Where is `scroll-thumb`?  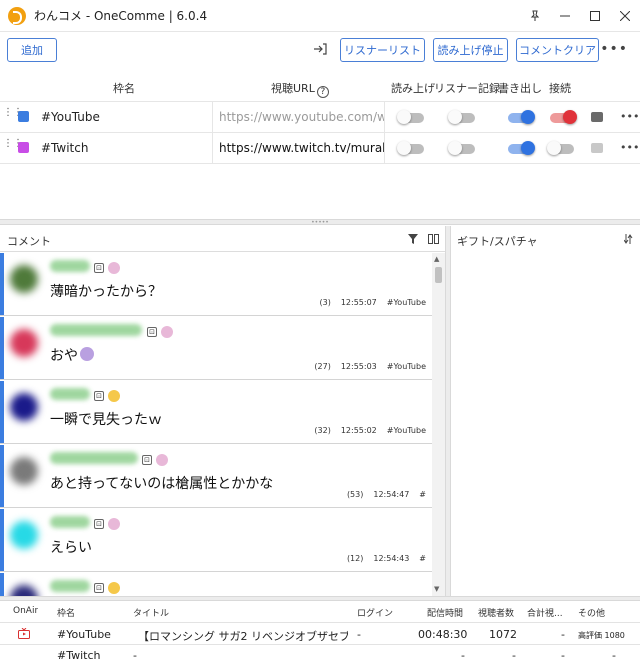 scroll-thumb is located at coordinates (438, 275).